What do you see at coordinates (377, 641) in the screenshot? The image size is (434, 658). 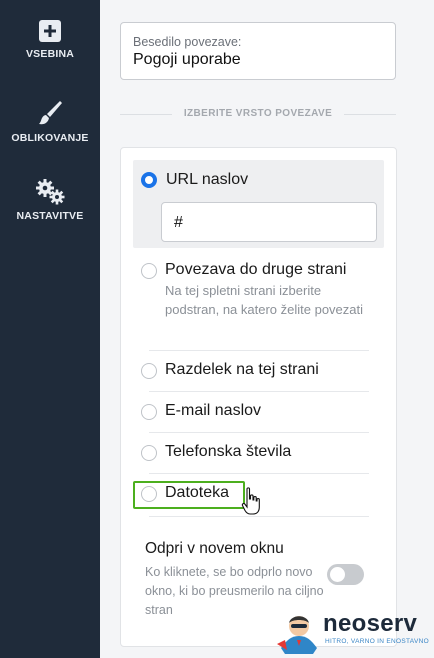 I see `brand-tagline: HITRO, VARNO IN ENOSTAVNO` at bounding box center [377, 641].